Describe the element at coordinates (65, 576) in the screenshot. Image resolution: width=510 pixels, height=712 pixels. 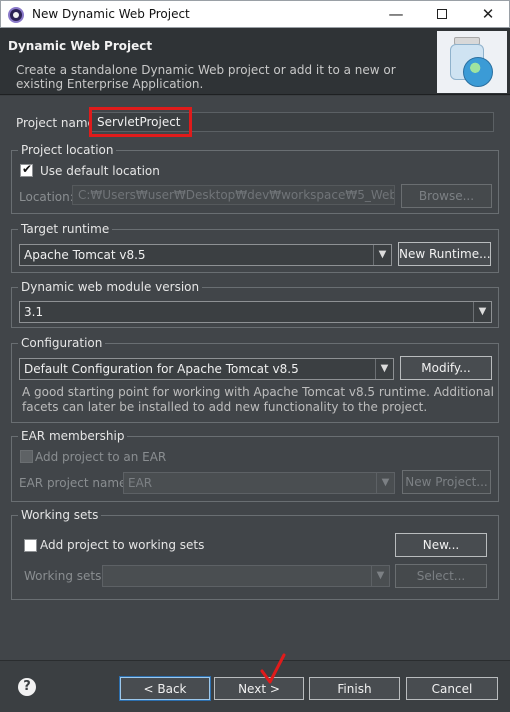
I see `working-sets-label: Working sets:` at that location.